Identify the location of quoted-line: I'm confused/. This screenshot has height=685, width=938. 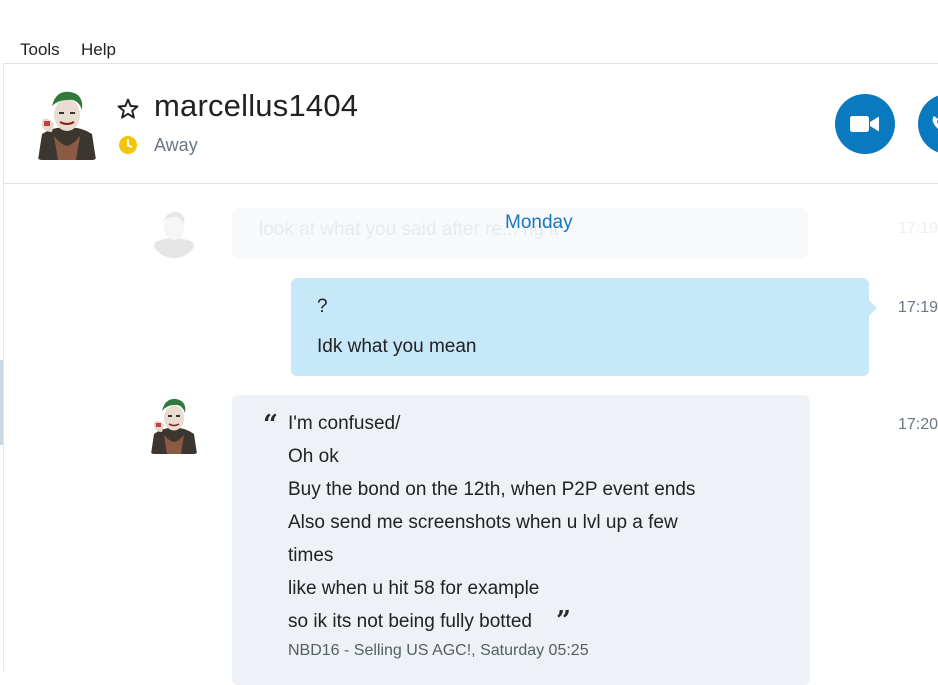
(344, 423).